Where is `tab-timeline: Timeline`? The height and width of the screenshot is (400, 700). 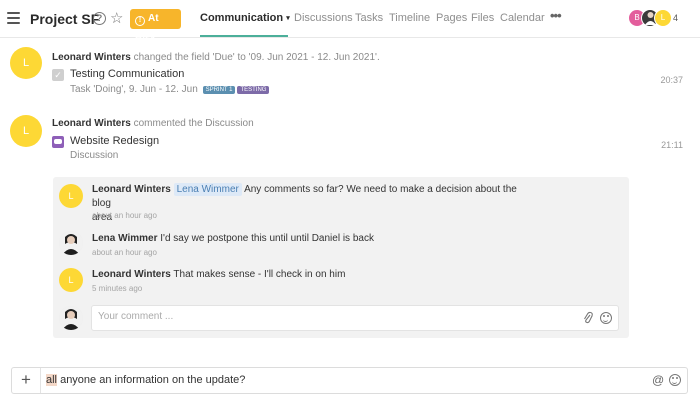
tab-timeline: Timeline is located at coordinates (409, 18).